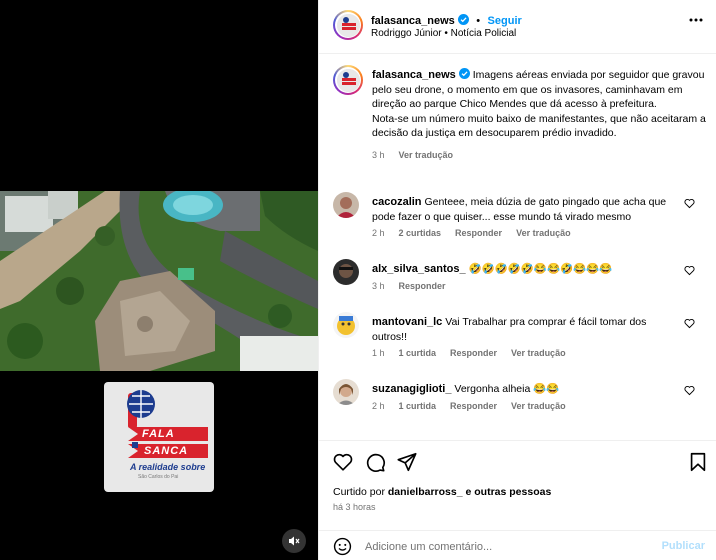  Describe the element at coordinates (683, 546) in the screenshot. I see `publish-button: Publicar` at that location.